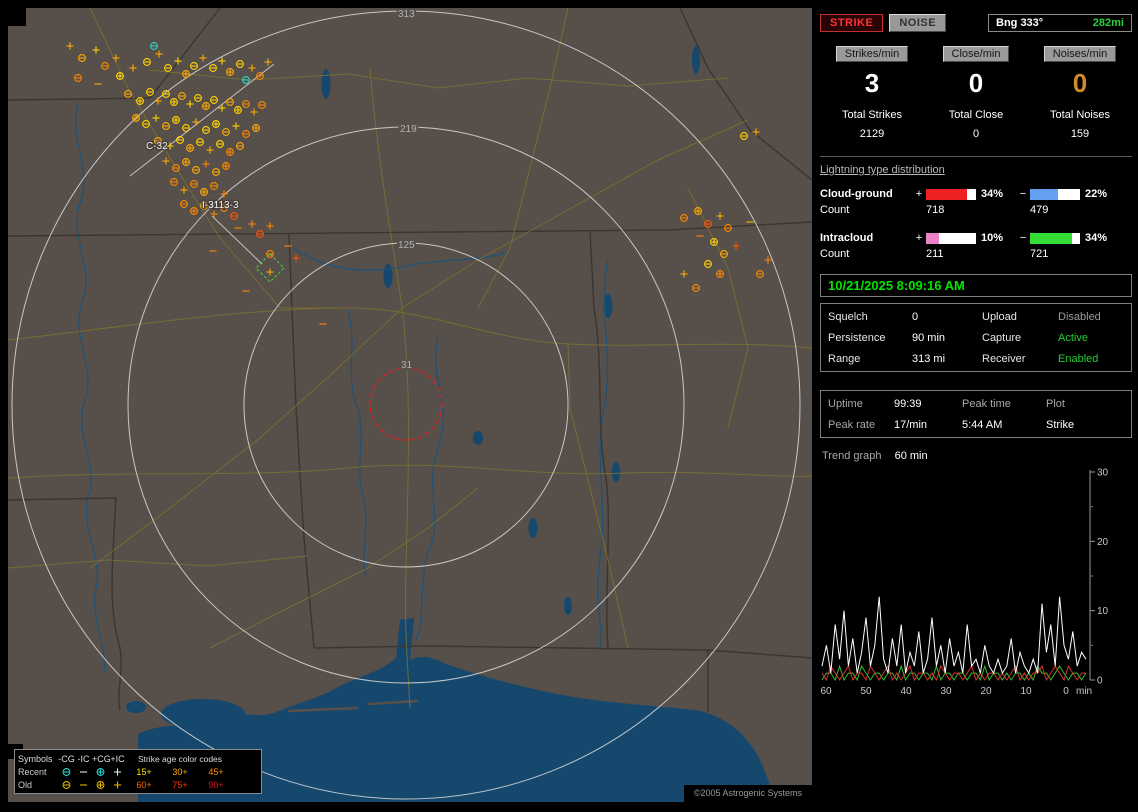  Describe the element at coordinates (946, 691) in the screenshot. I see `trend-x-tick-label: 30` at that location.